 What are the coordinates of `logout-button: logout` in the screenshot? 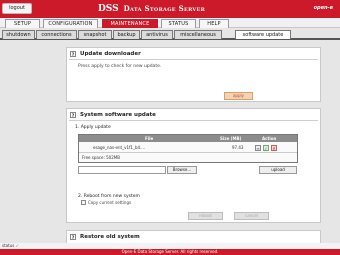 It's located at (17, 8).